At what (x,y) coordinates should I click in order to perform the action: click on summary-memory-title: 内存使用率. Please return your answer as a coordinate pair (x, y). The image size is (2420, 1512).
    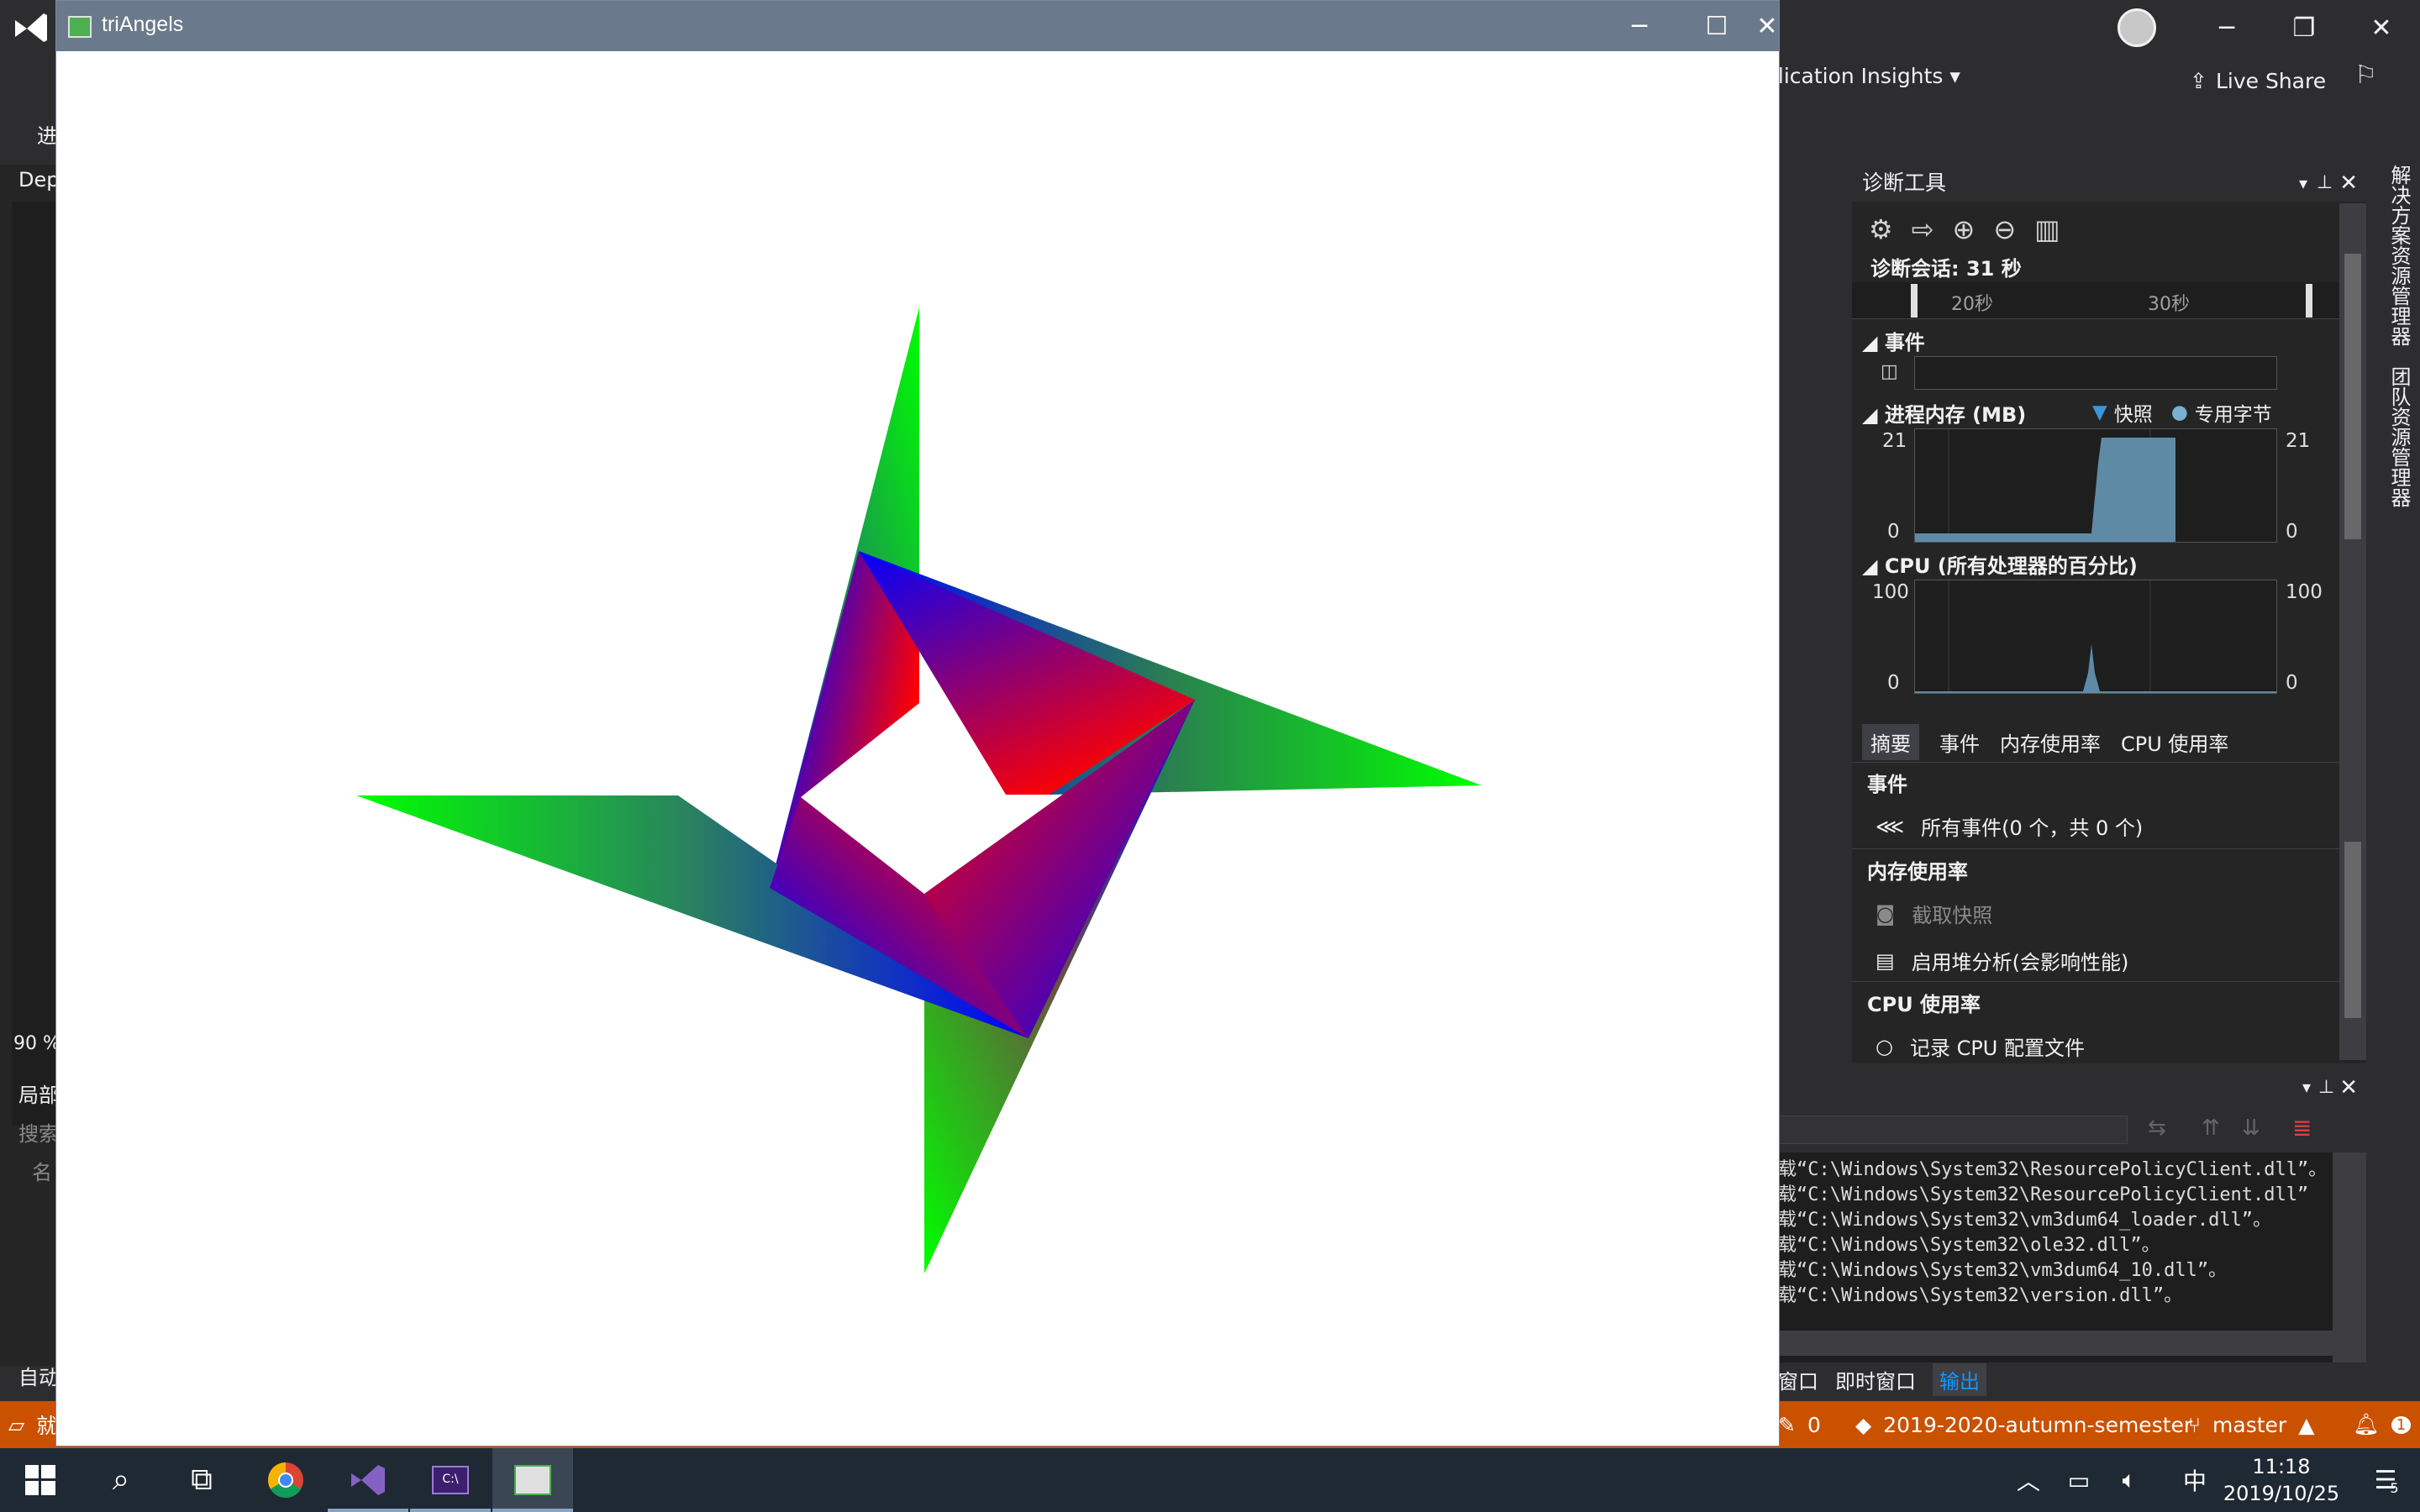
    Looking at the image, I should click on (1918, 872).